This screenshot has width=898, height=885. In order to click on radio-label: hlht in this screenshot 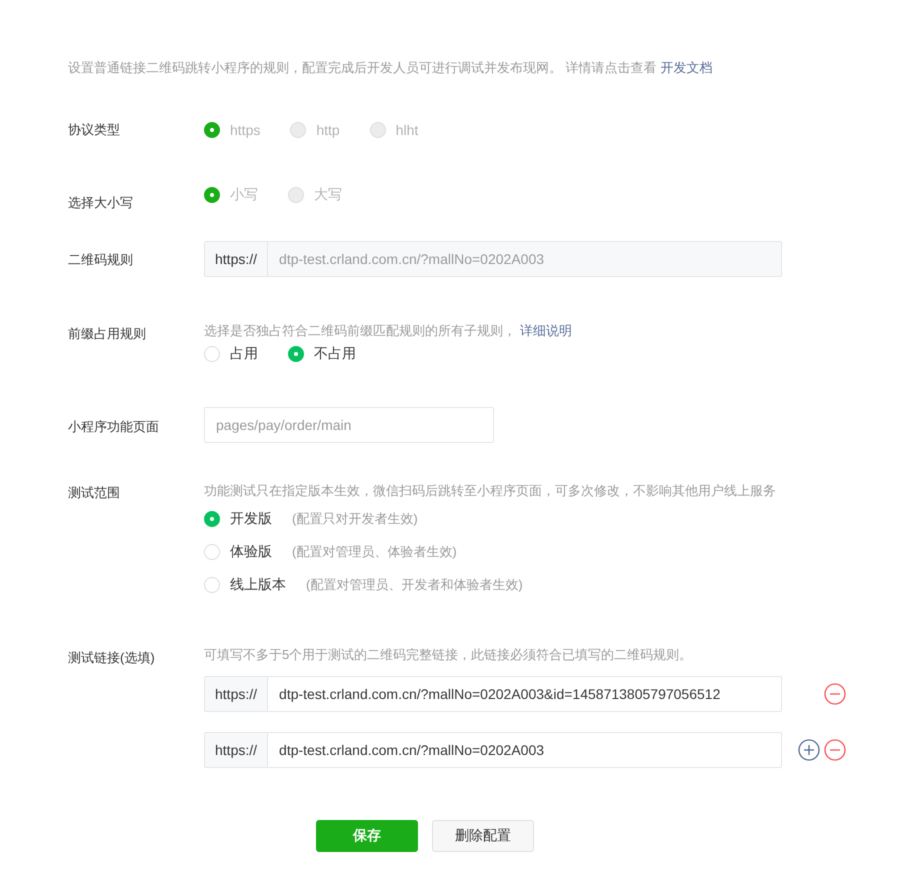, I will do `click(407, 130)`.